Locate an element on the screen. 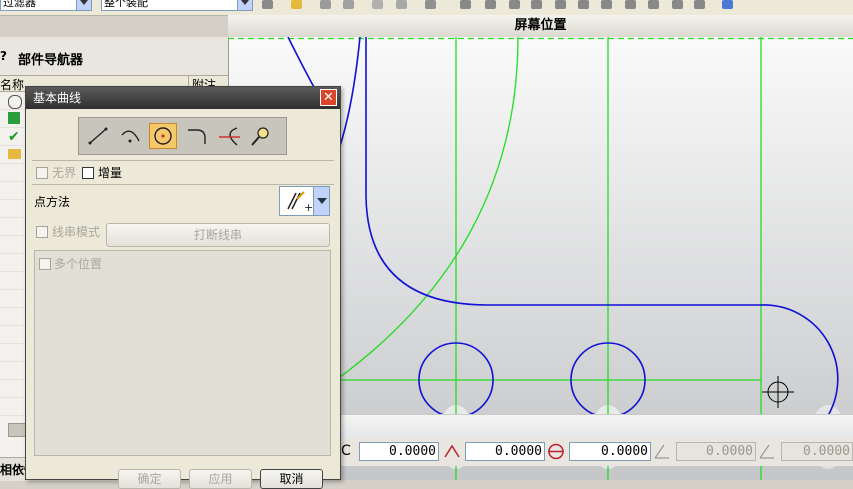 This screenshot has height=489, width=853. main-toolbar: 过滤器 整个装配 is located at coordinates (426, 8).